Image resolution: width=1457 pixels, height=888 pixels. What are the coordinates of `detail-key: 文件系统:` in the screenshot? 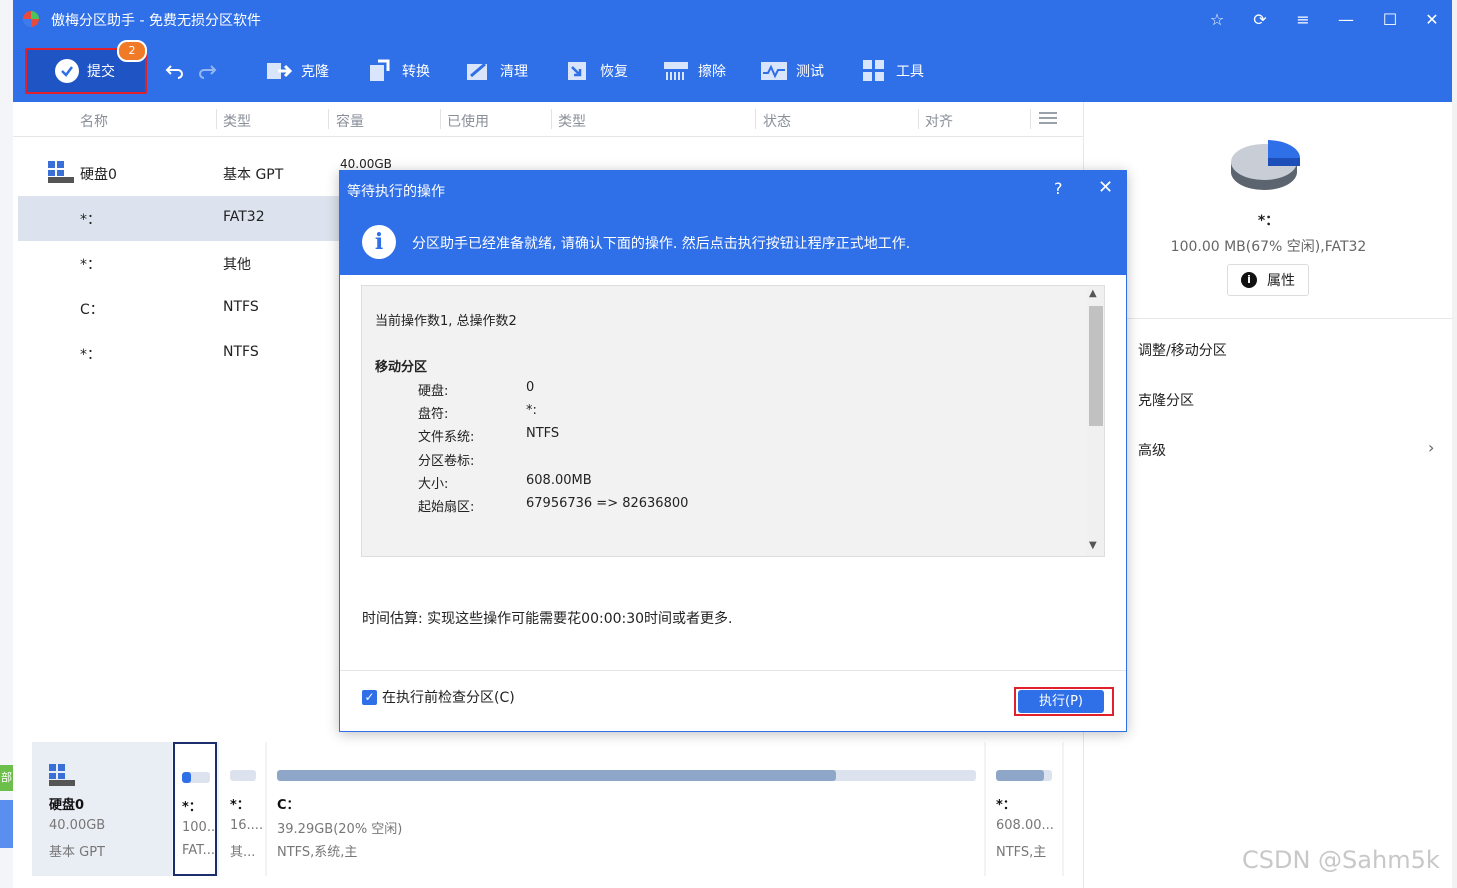 It's located at (446, 437).